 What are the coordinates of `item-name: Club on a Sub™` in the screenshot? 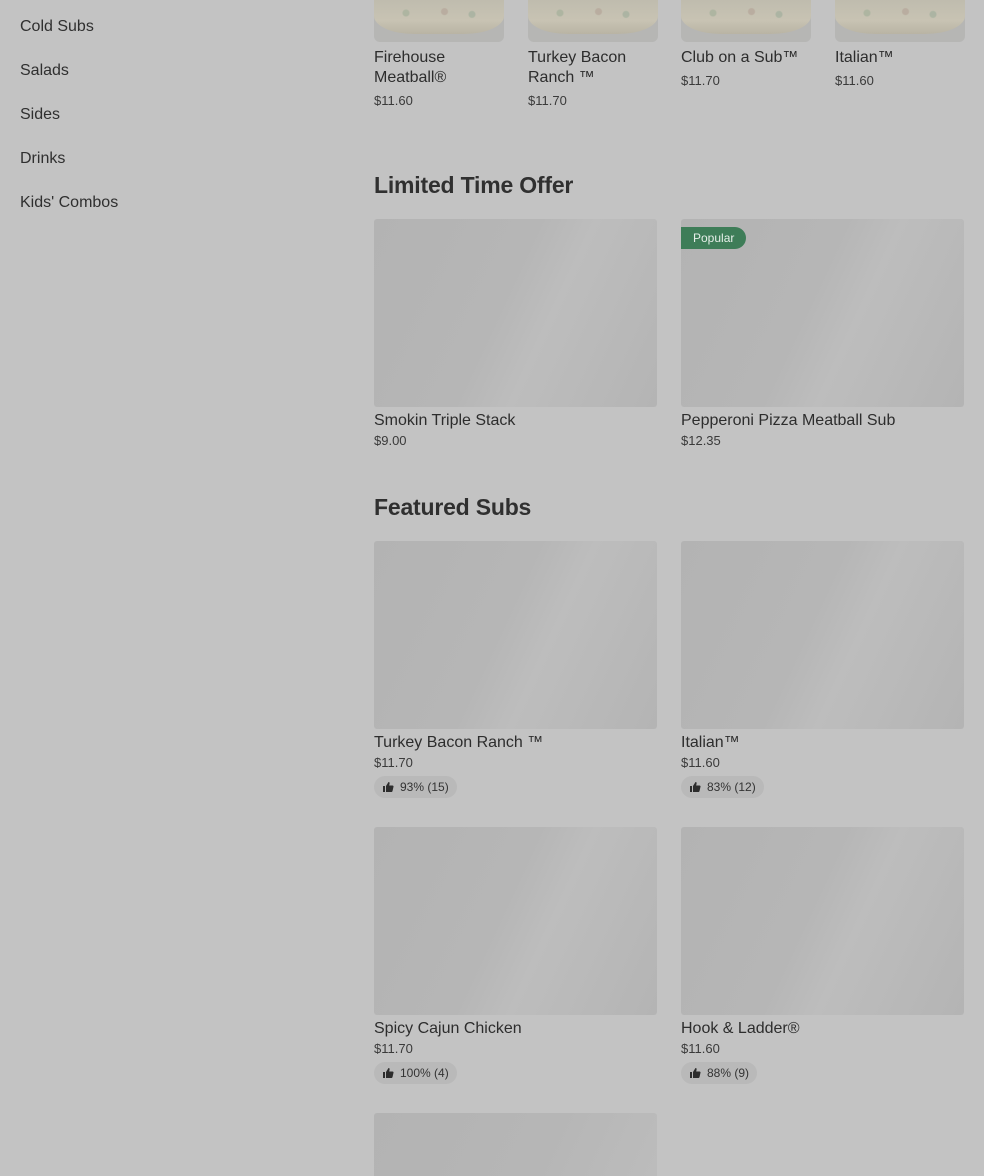 It's located at (740, 57).